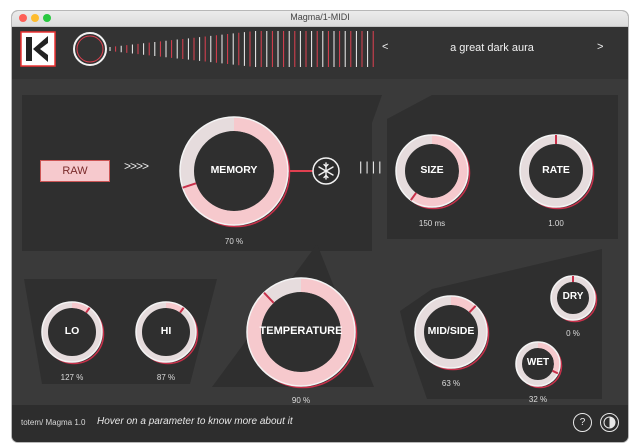 The width and height of the screenshot is (640, 448). What do you see at coordinates (600, 47) in the screenshot?
I see `preset-next-button: >` at bounding box center [600, 47].